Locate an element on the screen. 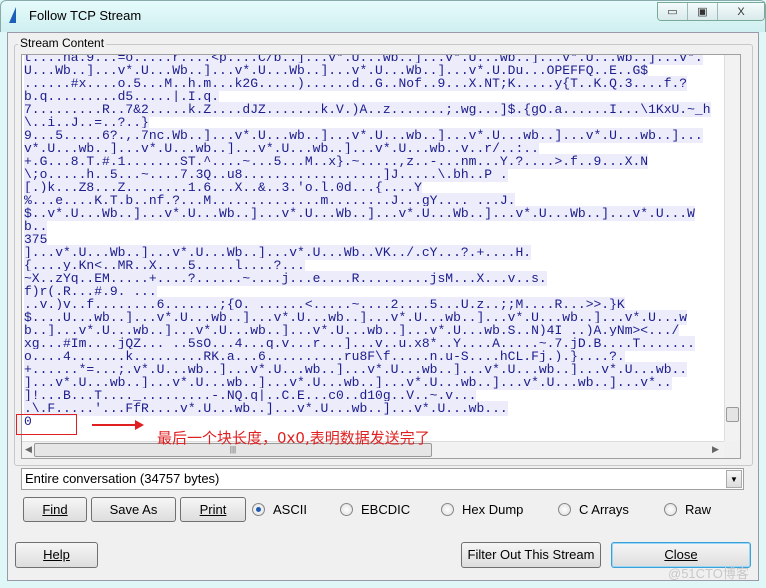  radio-selected-icon is located at coordinates (258, 509).